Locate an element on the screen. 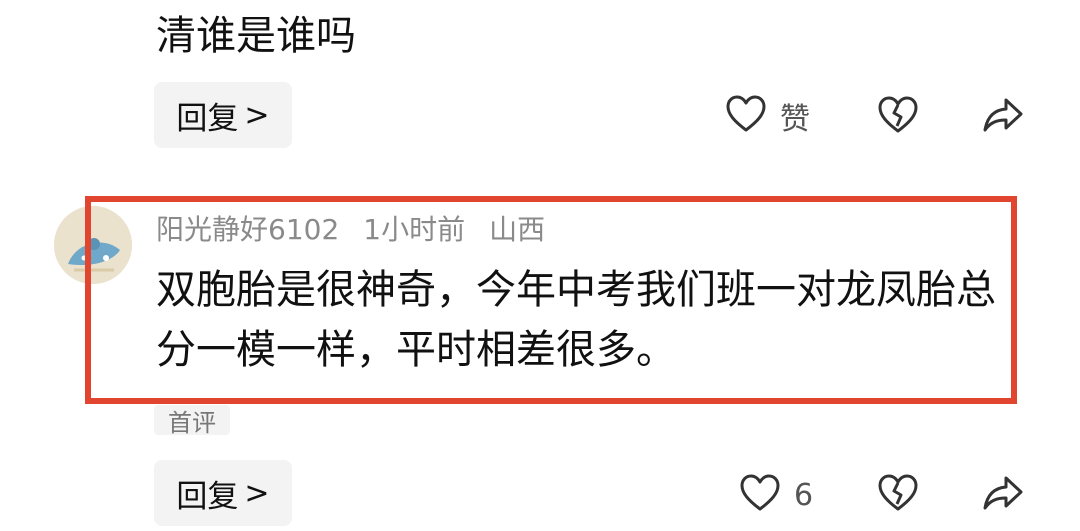 The image size is (1080, 531). like-label: 赞 is located at coordinates (795, 119).